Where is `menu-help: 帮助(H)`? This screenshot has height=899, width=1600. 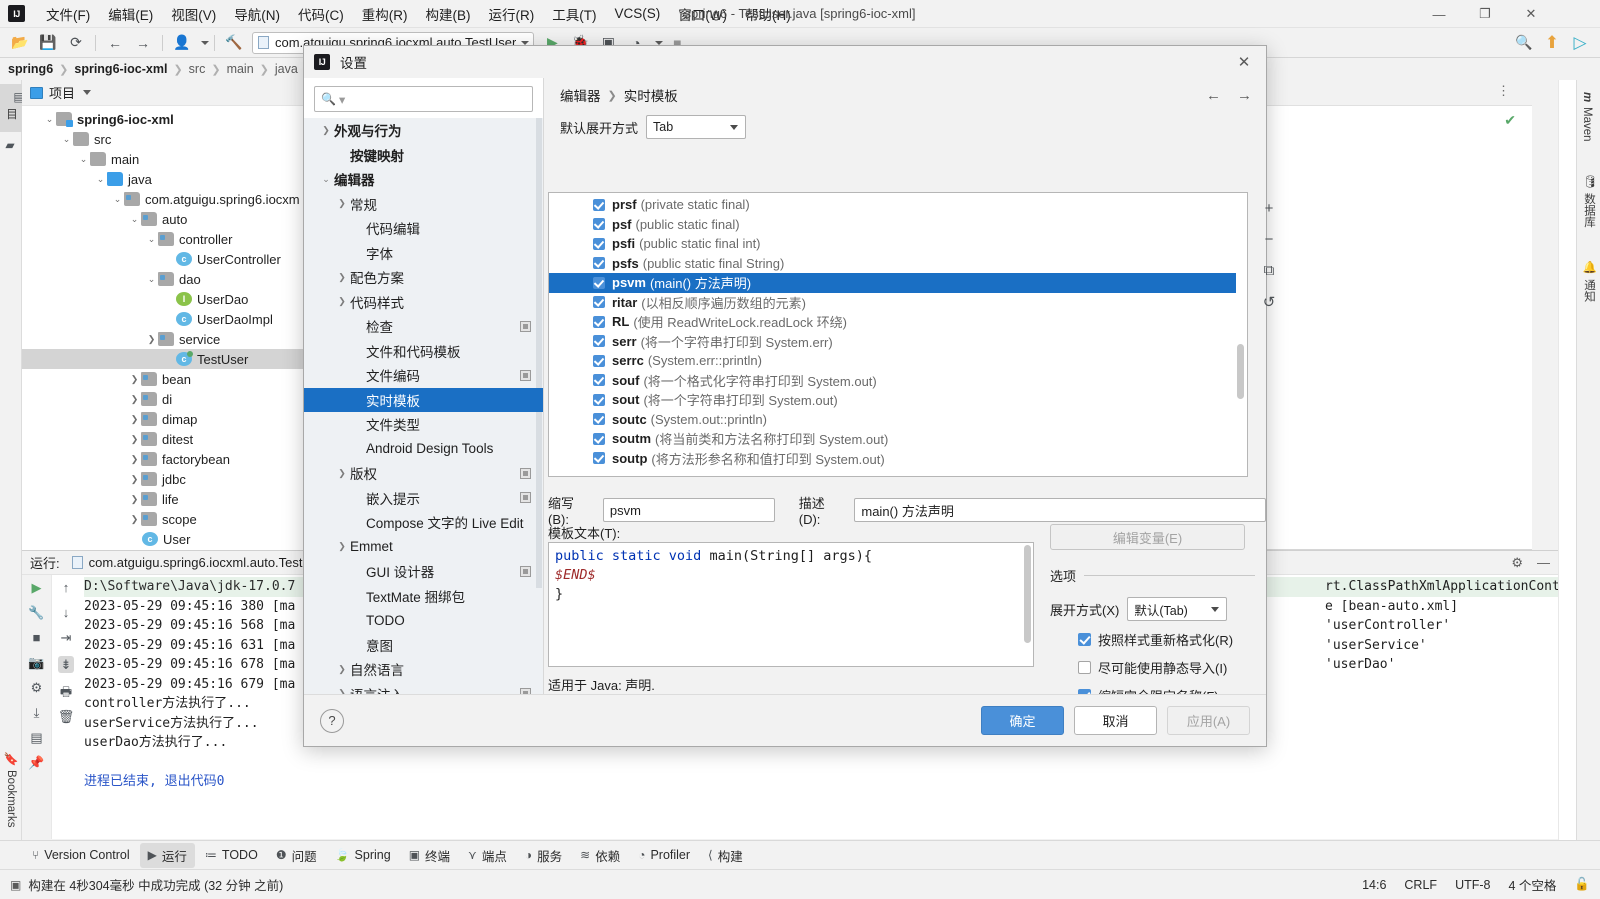 menu-help: 帮助(H) is located at coordinates (768, 14).